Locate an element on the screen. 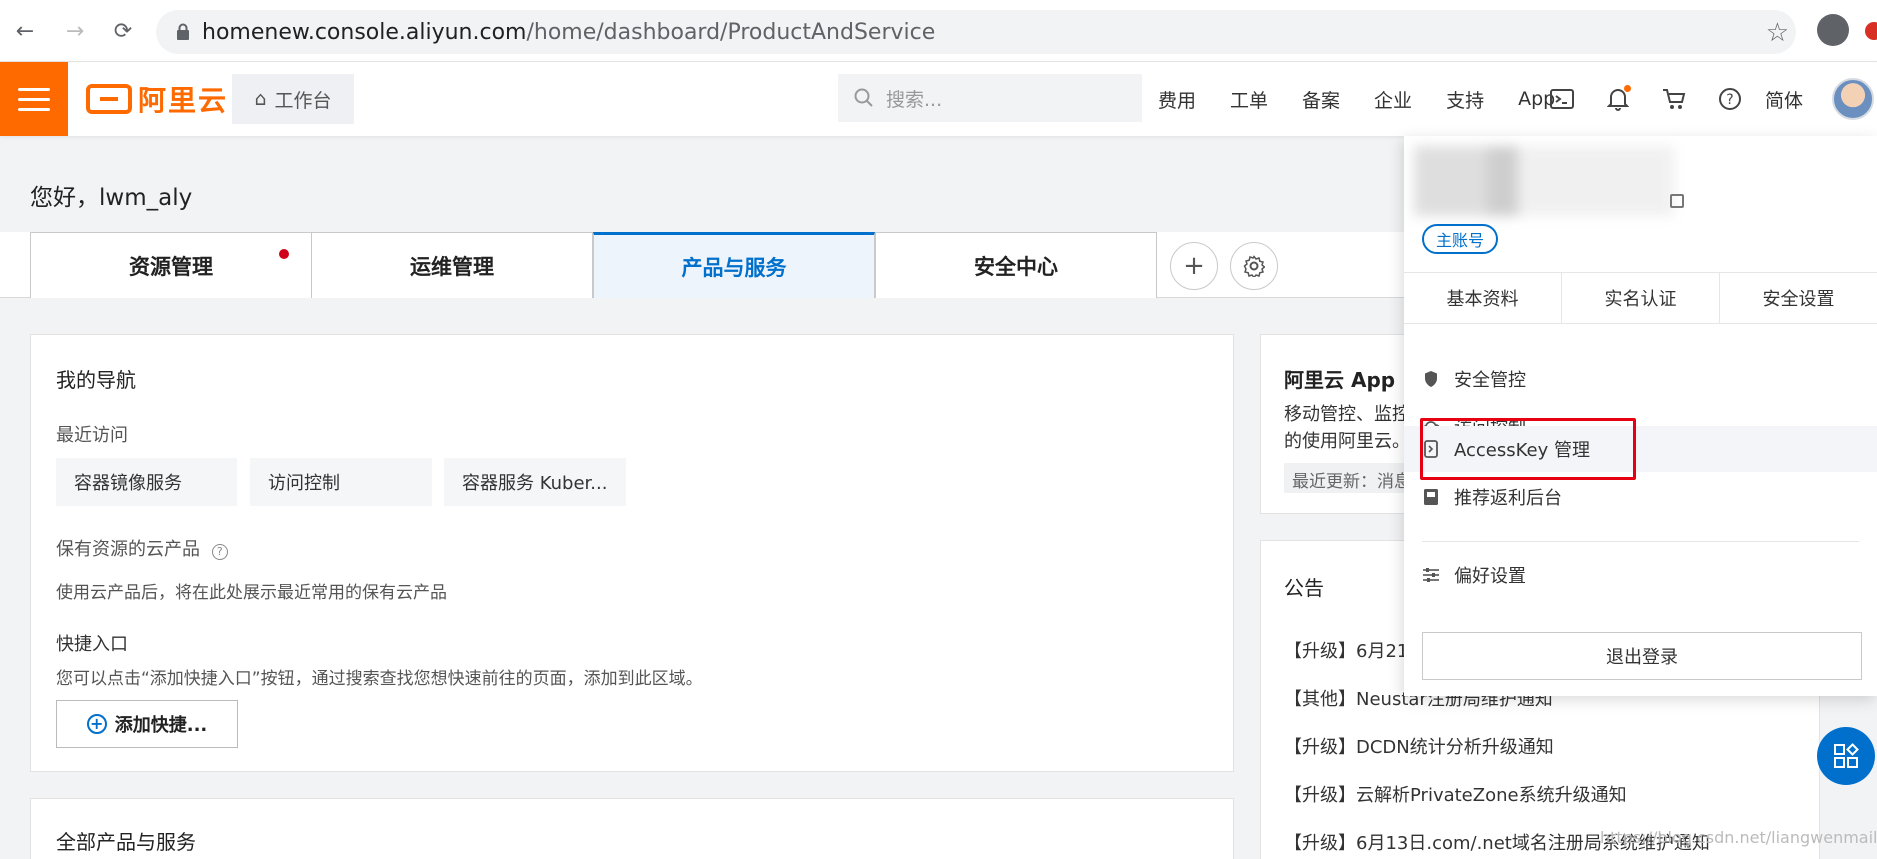 This screenshot has height=859, width=1877. logo-text: 阿里云 is located at coordinates (183, 100).